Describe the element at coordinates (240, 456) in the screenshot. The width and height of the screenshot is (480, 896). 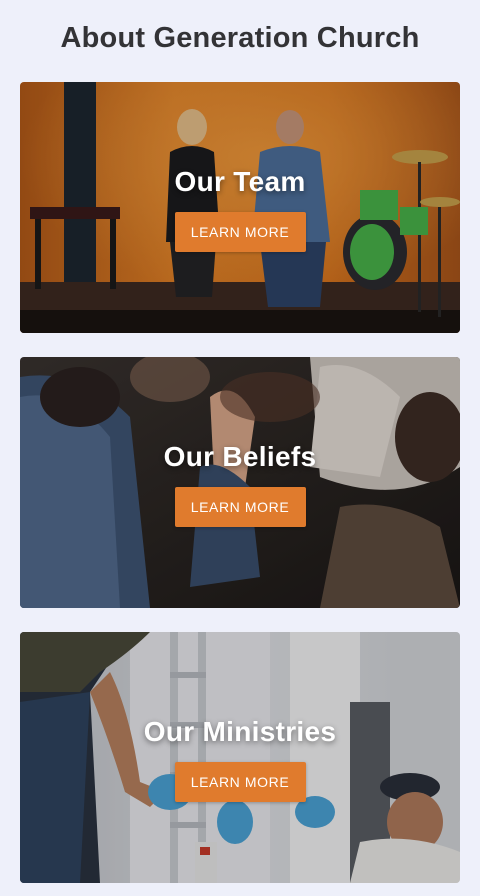
I see `card-title: Our Beliefs` at that location.